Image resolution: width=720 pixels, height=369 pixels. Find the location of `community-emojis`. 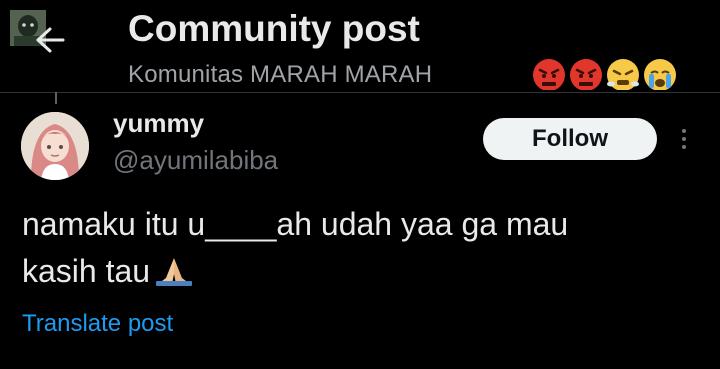

community-emojis is located at coordinates (604, 74).